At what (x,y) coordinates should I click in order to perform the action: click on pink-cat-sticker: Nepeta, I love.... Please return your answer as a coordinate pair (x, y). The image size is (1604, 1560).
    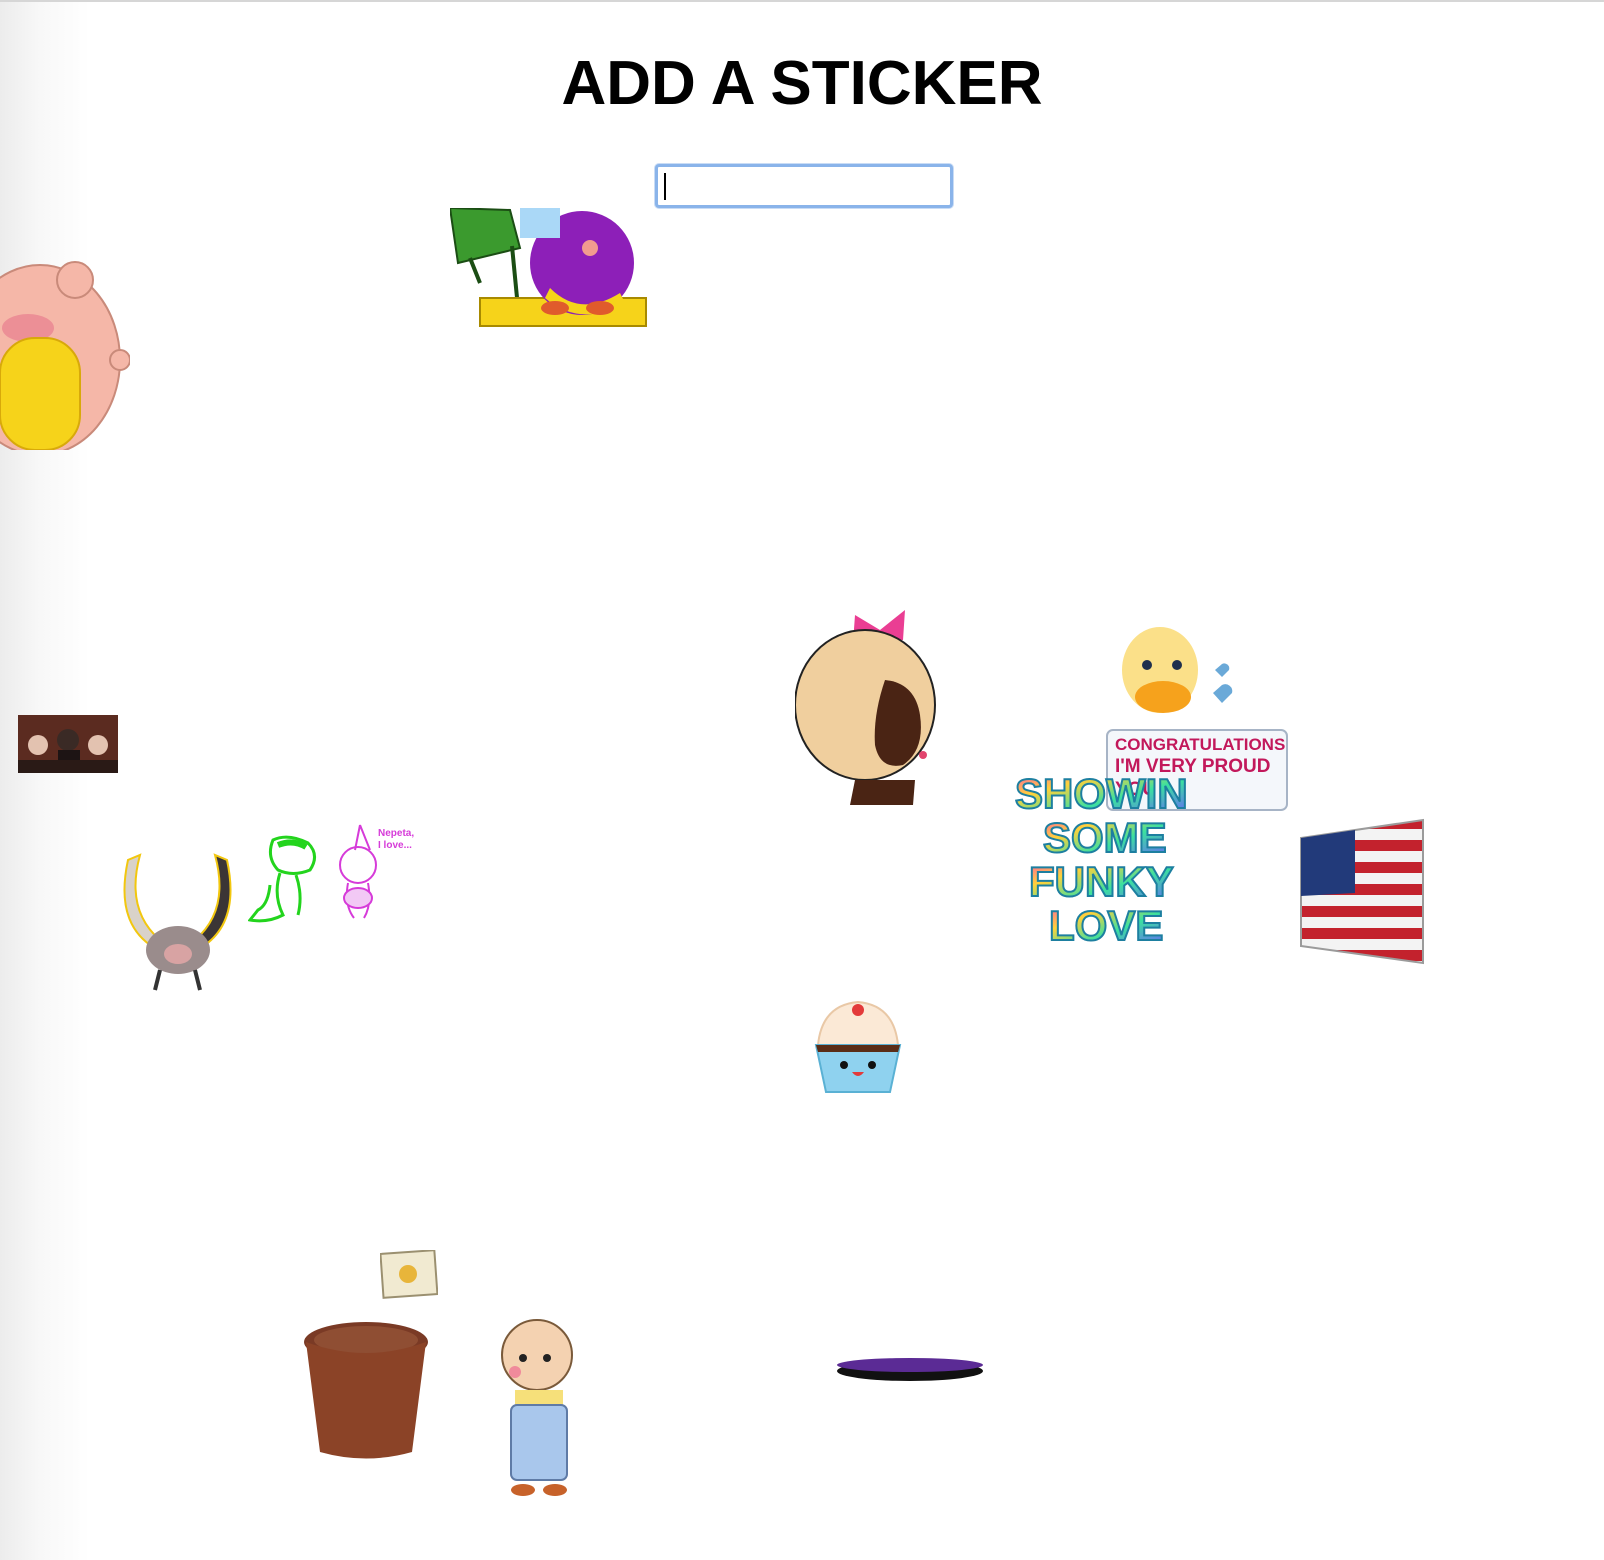
    Looking at the image, I should click on (375, 872).